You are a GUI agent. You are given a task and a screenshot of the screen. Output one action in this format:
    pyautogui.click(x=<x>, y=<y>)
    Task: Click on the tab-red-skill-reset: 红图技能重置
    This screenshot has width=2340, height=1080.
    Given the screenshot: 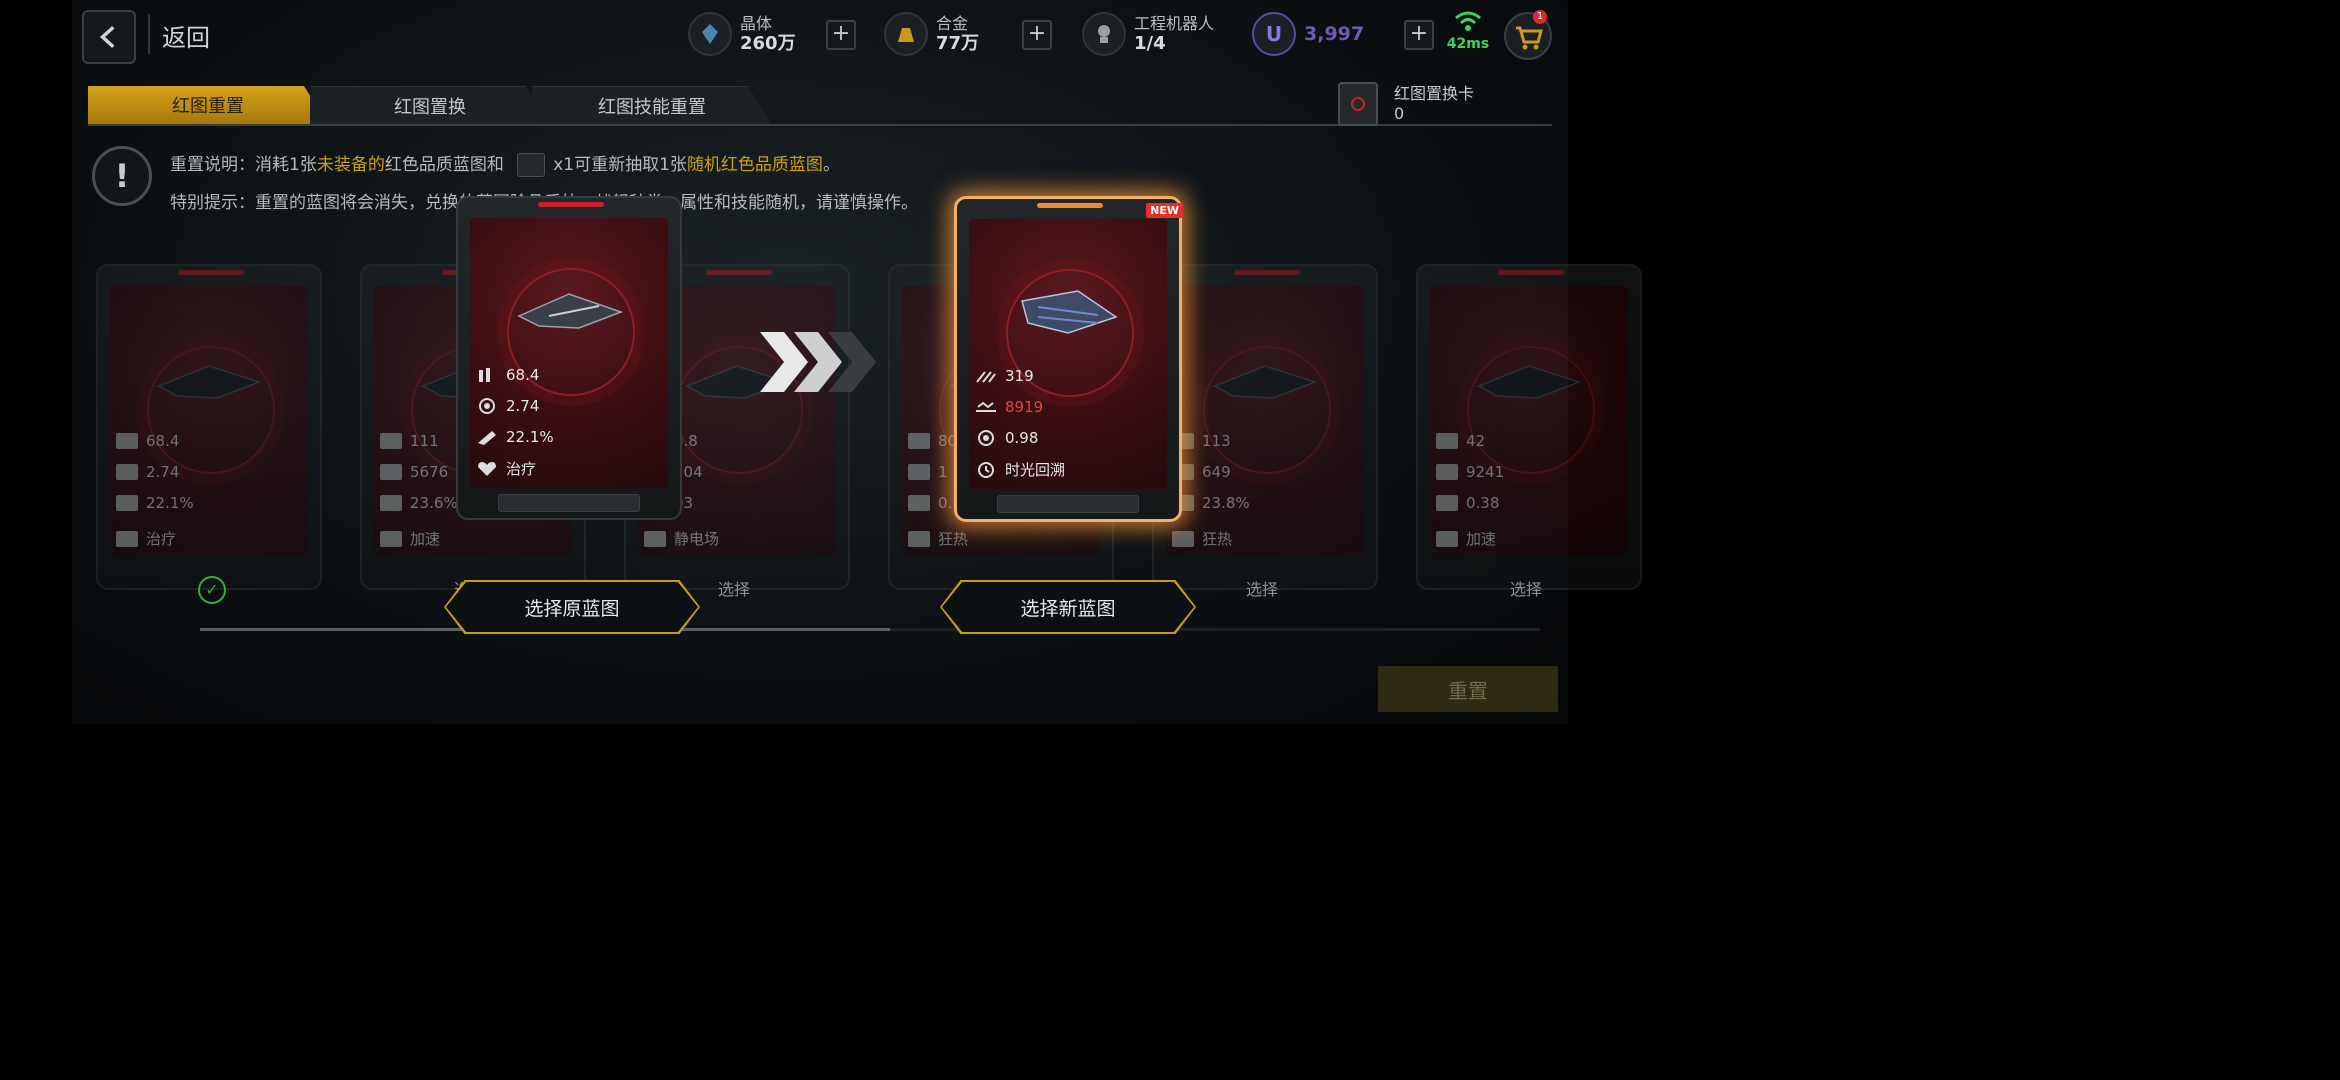 What is the action you would take?
    pyautogui.click(x=652, y=105)
    